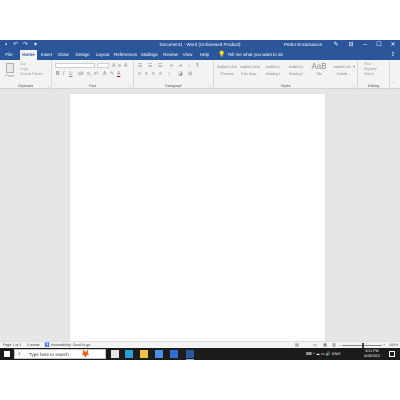  Describe the element at coordinates (7, 354) in the screenshot. I see `windows-start-icon` at that location.